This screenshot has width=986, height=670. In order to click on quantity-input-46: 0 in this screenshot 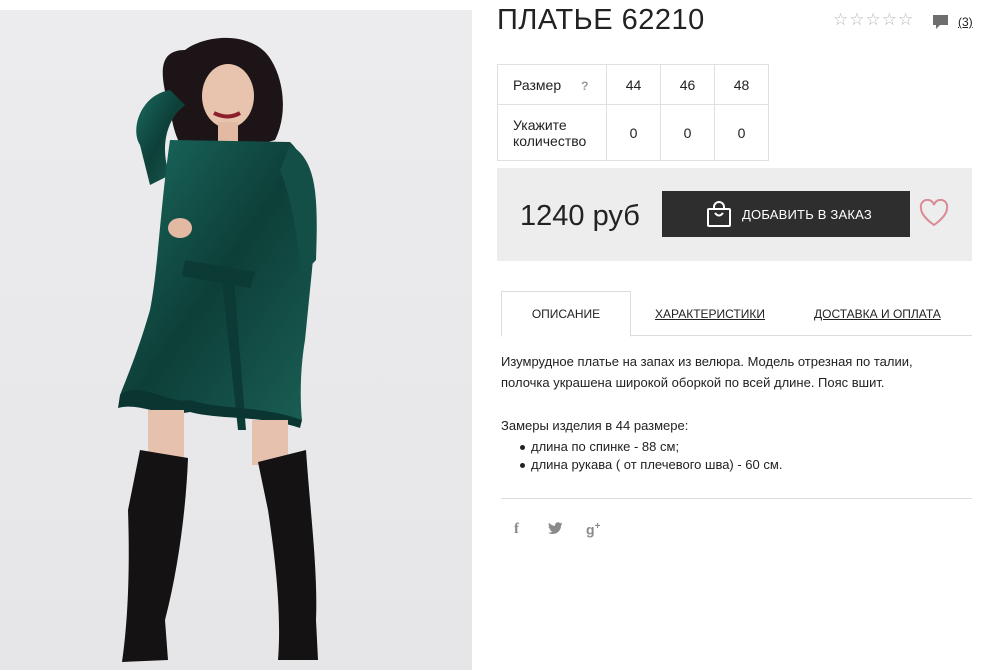, I will do `click(687, 132)`.